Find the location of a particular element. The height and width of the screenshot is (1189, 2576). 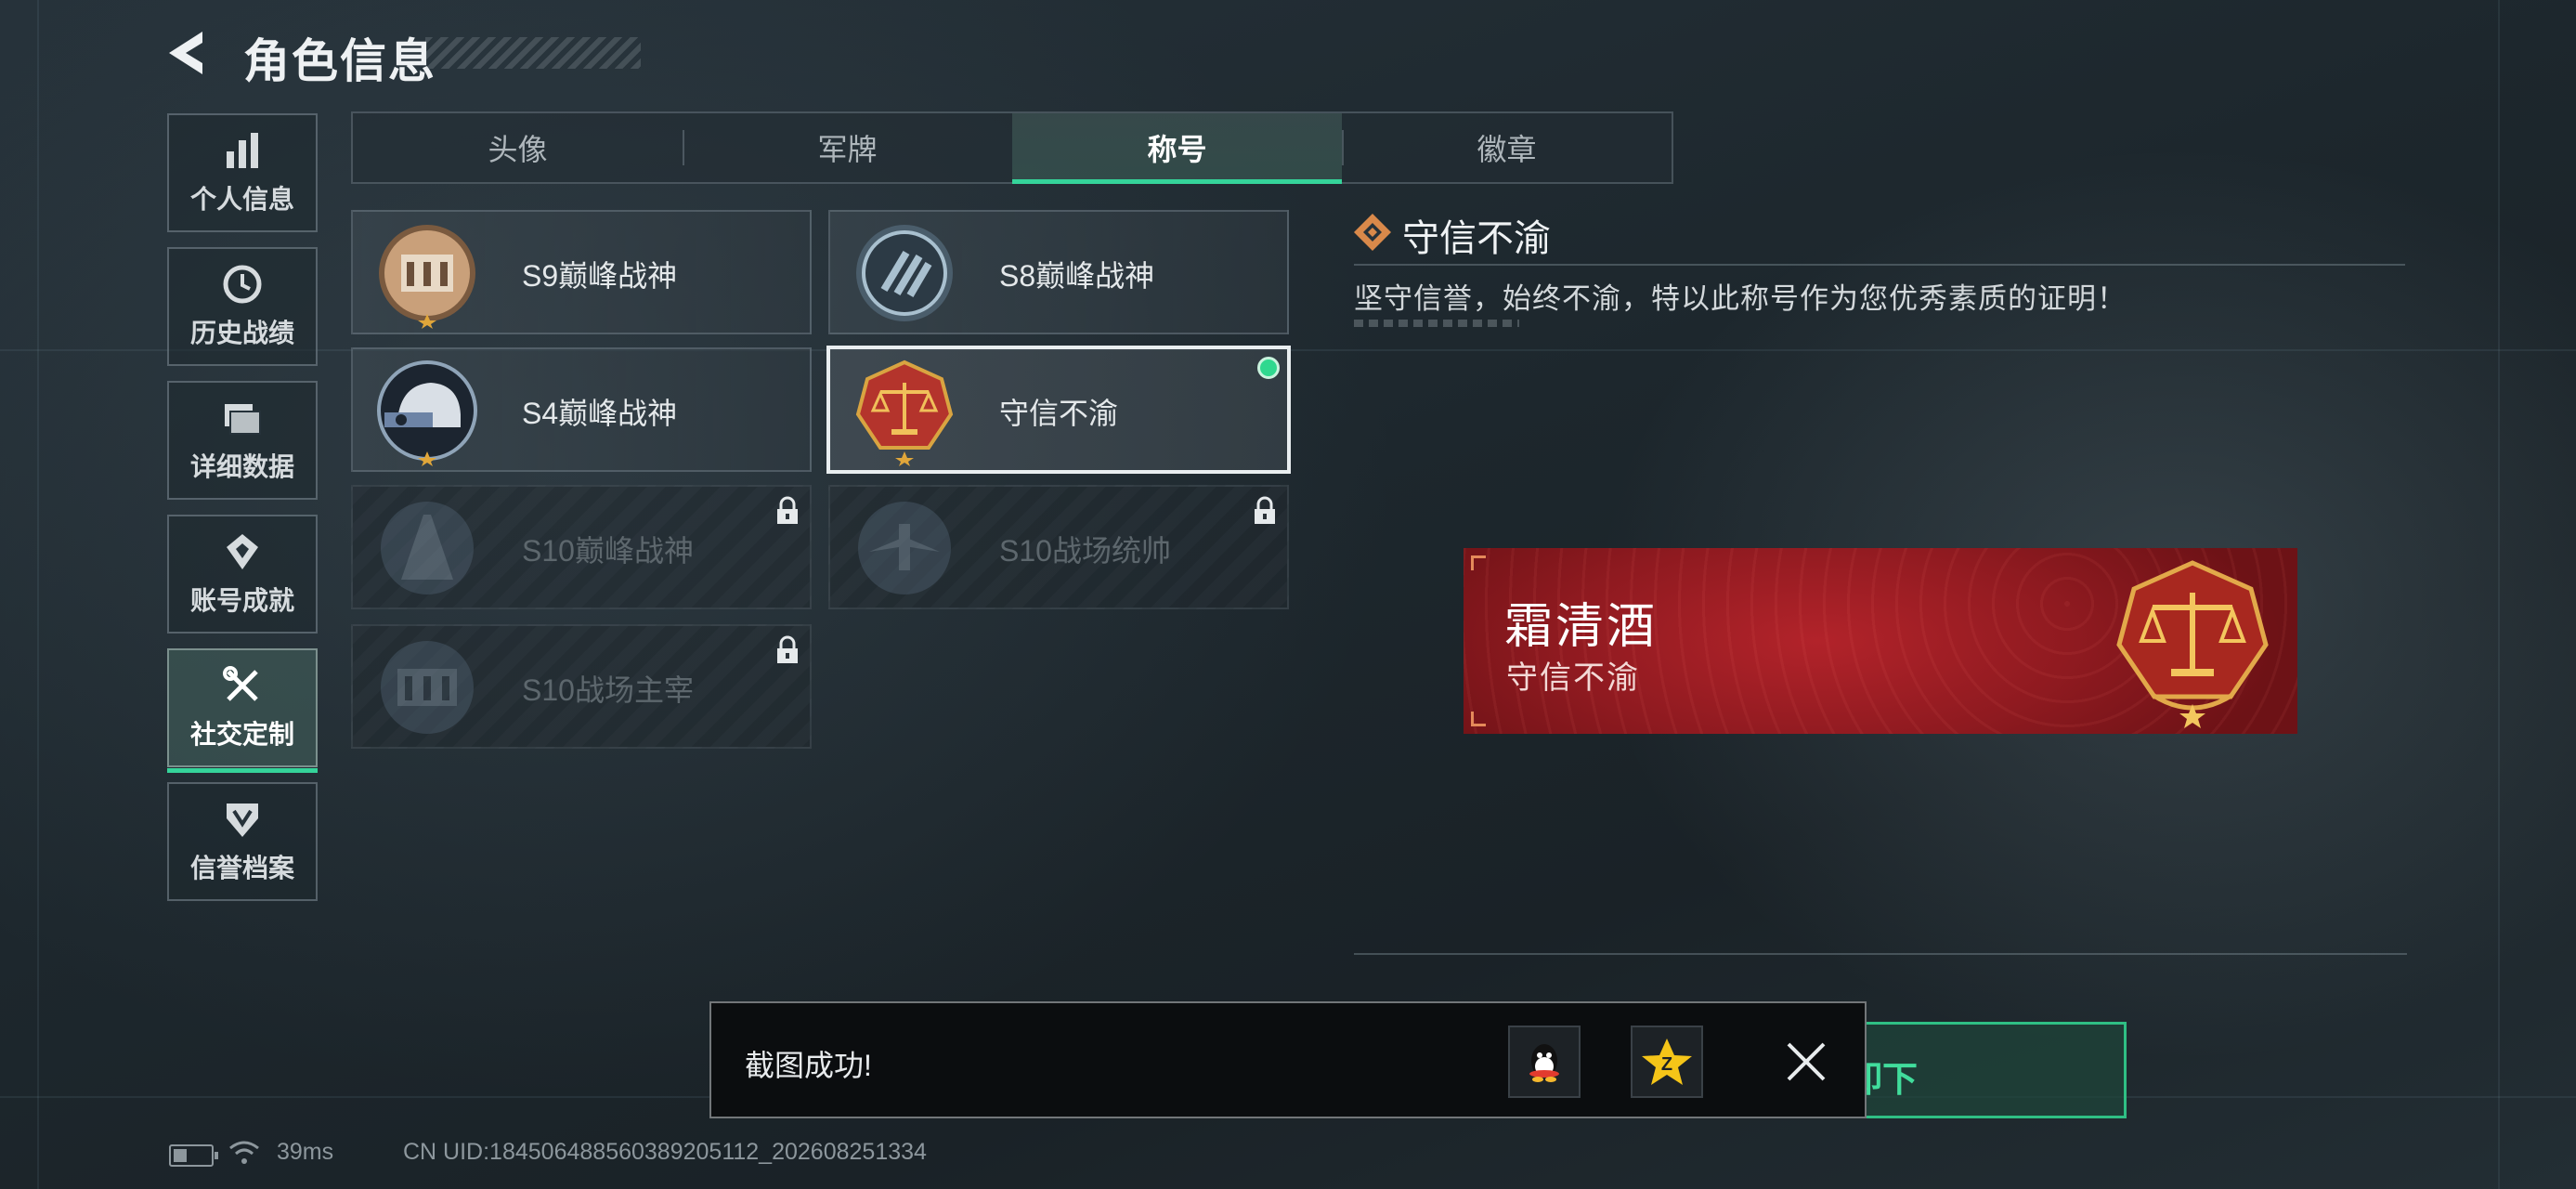

share-qzone-button: Z is located at coordinates (1667, 1062).